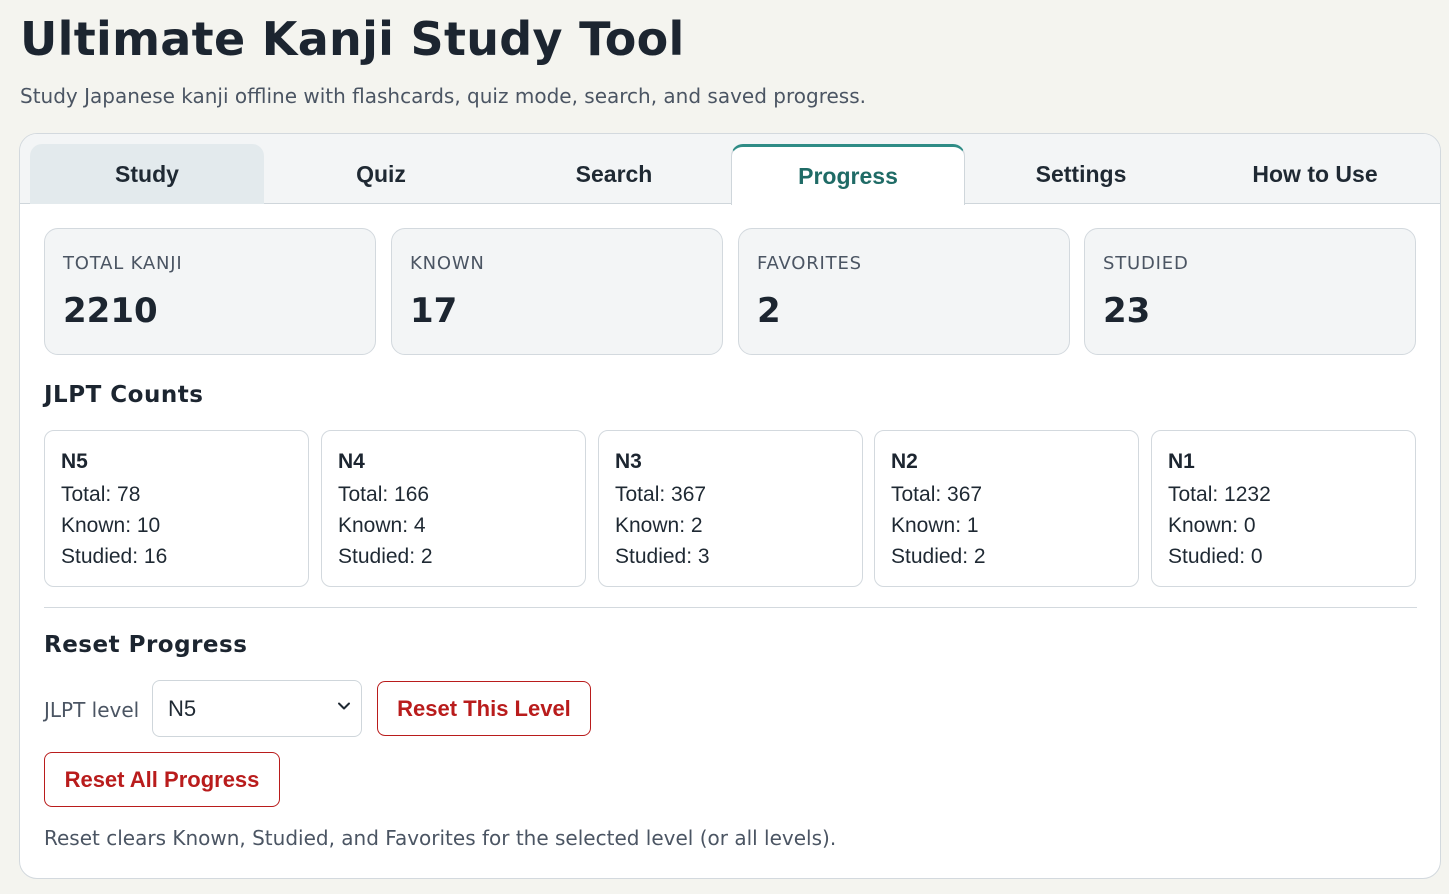 Image resolution: width=1449 pixels, height=894 pixels. What do you see at coordinates (1219, 494) in the screenshot?
I see `level-total: Total: 1232` at bounding box center [1219, 494].